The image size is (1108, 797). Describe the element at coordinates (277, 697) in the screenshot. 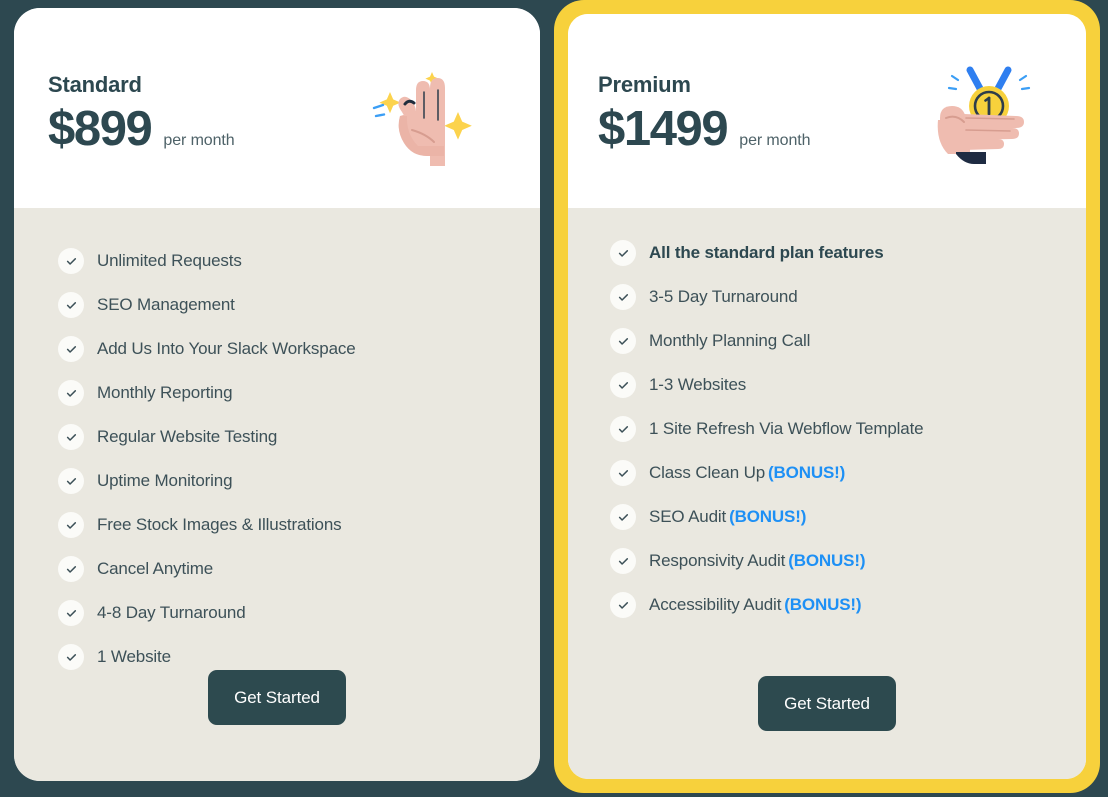

I see `get-started-button-standard: Get Started` at that location.